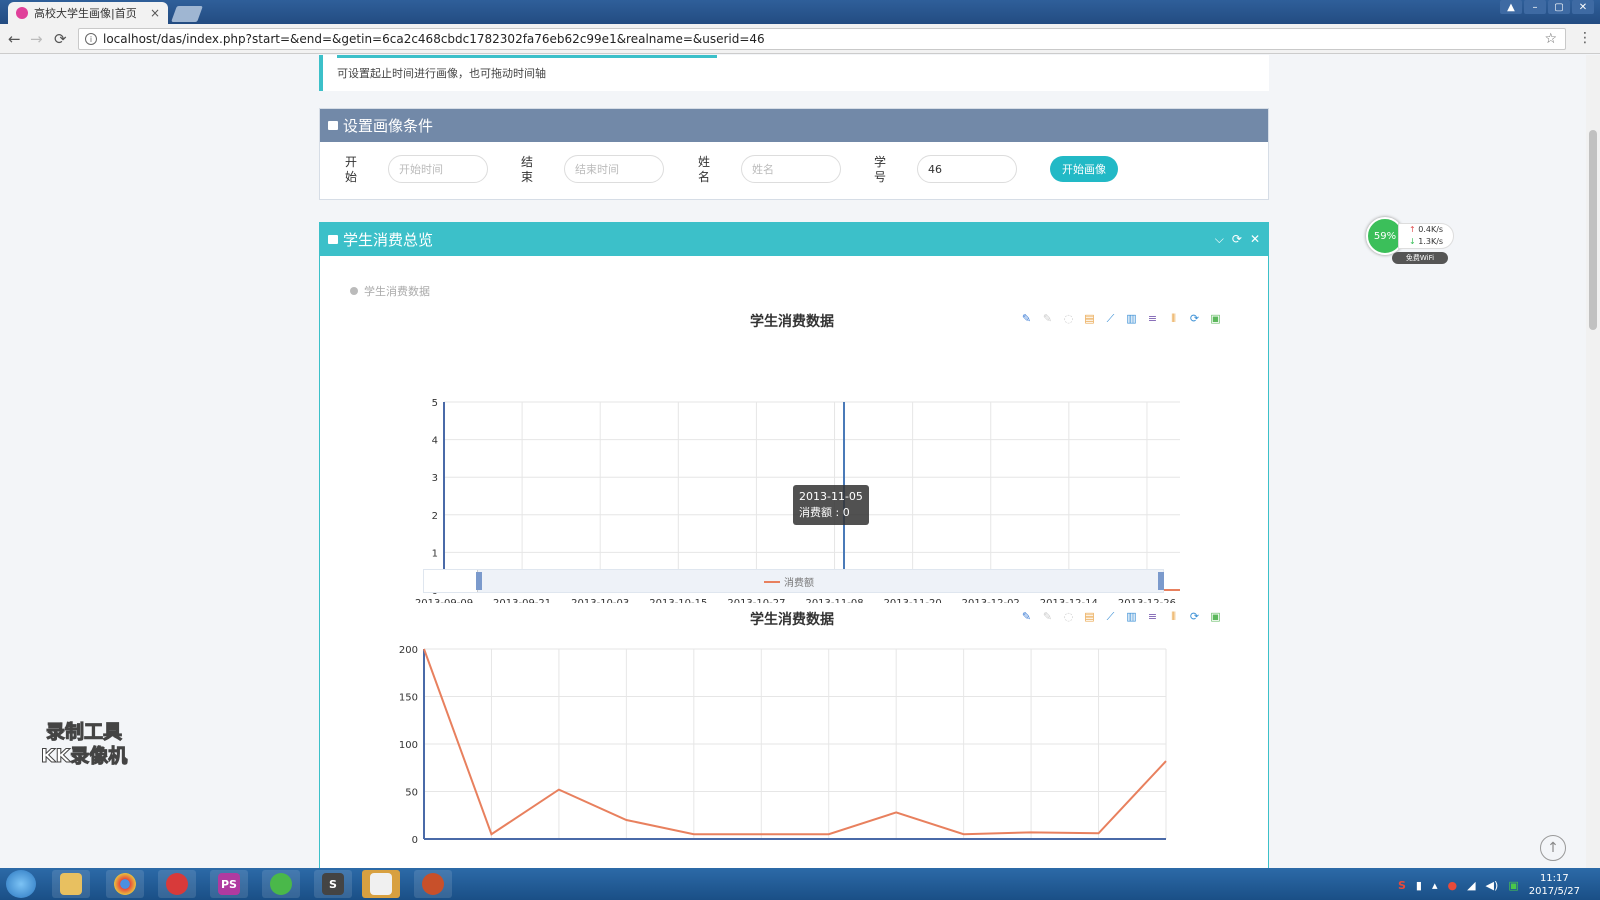 This screenshot has height=900, width=1600. I want to click on chart1-title: 学生消费数据, so click(792, 322).